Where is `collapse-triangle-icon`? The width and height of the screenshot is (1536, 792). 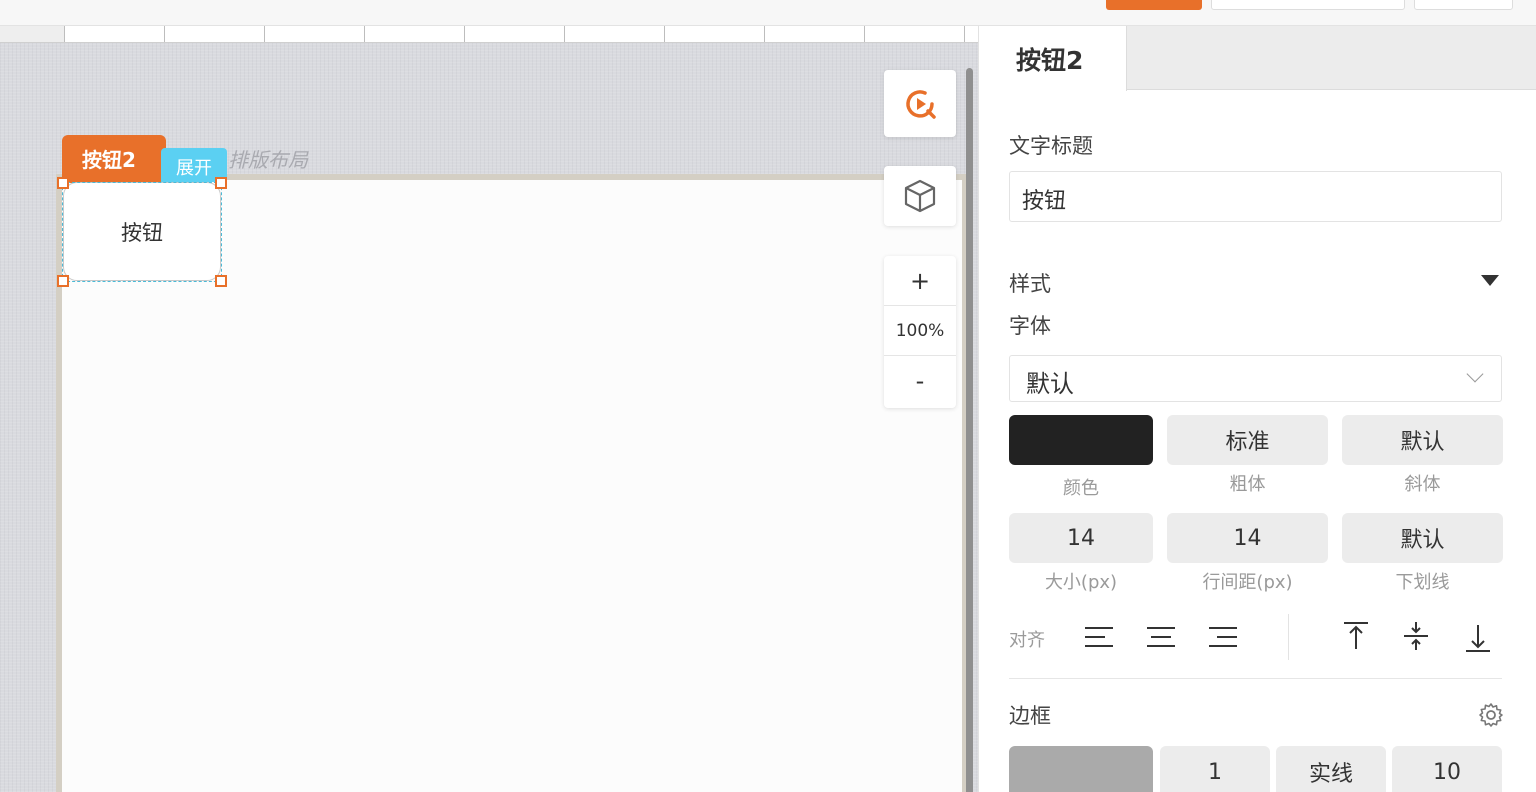
collapse-triangle-icon is located at coordinates (1490, 280).